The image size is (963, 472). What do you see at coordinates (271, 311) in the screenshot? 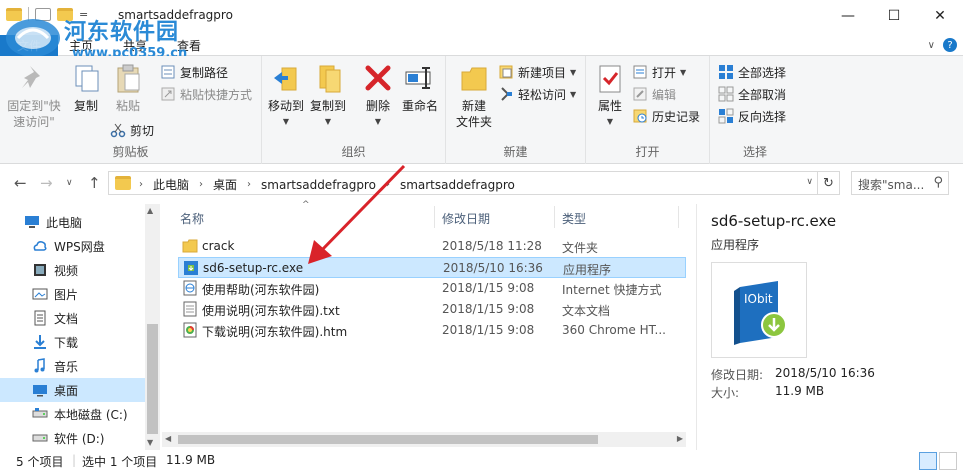
I see `file-name: 使用说明(河东软件园).txt` at bounding box center [271, 311].